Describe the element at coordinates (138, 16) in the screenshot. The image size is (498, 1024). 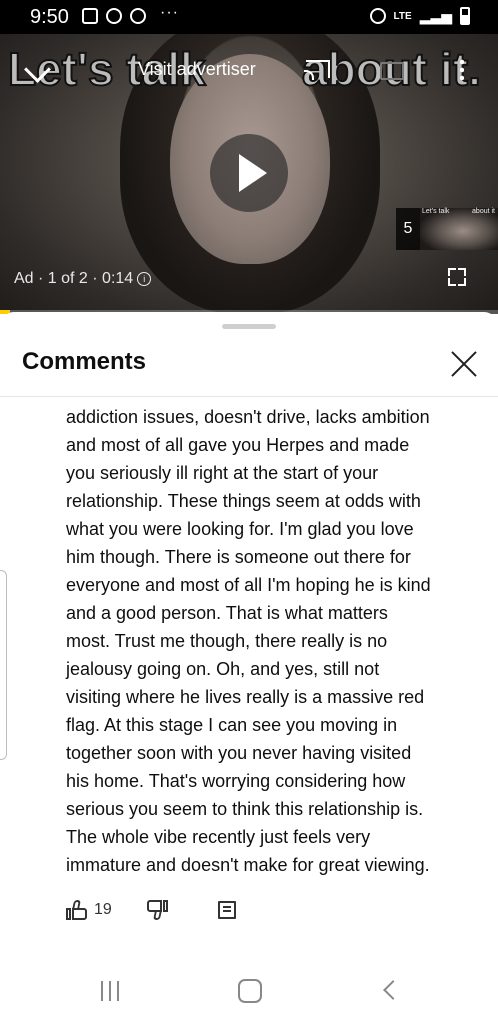
I see `command-icon` at that location.